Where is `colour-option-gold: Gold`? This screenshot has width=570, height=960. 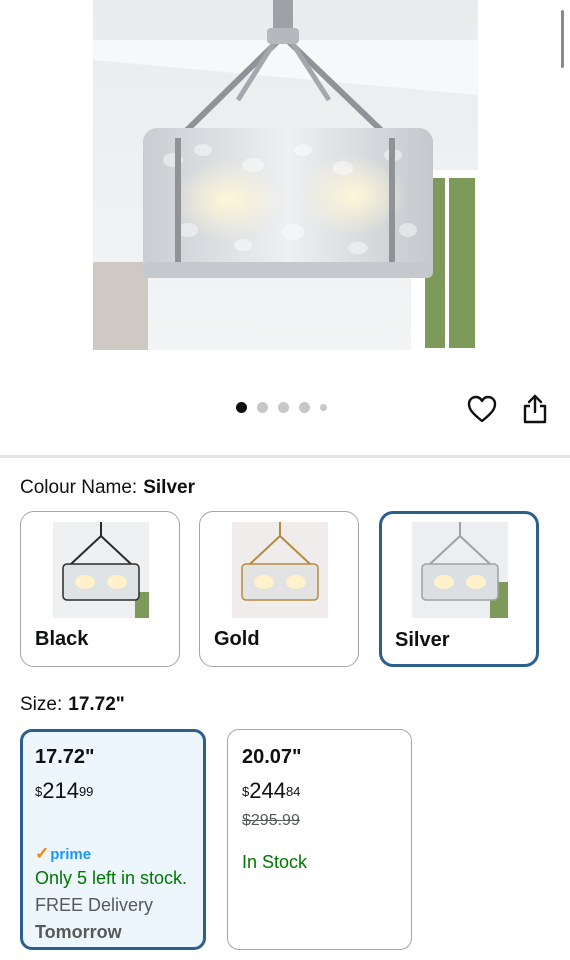
colour-option-gold: Gold is located at coordinates (279, 589).